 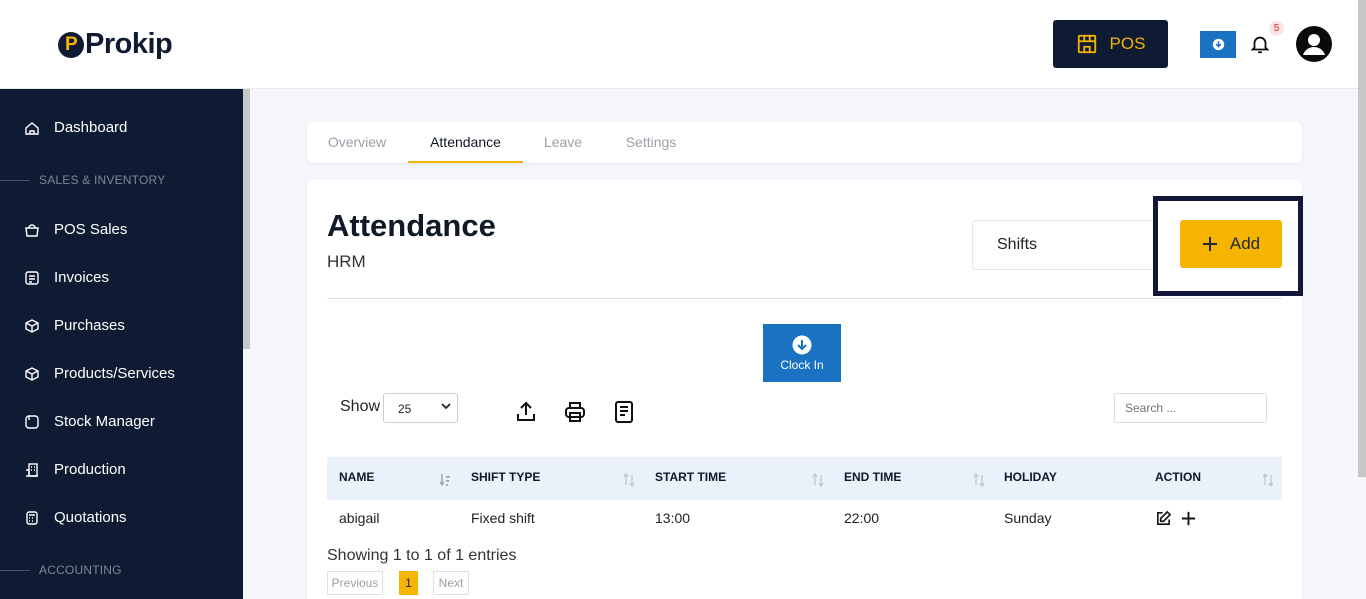 I want to click on home-icon, so click(x=32, y=128).